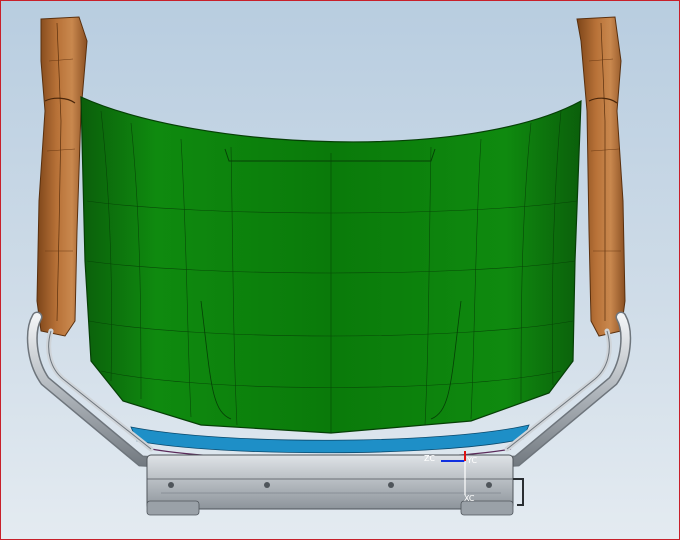  Describe the element at coordinates (429, 458) in the screenshot. I see `triad-zc-label: ZC` at that location.